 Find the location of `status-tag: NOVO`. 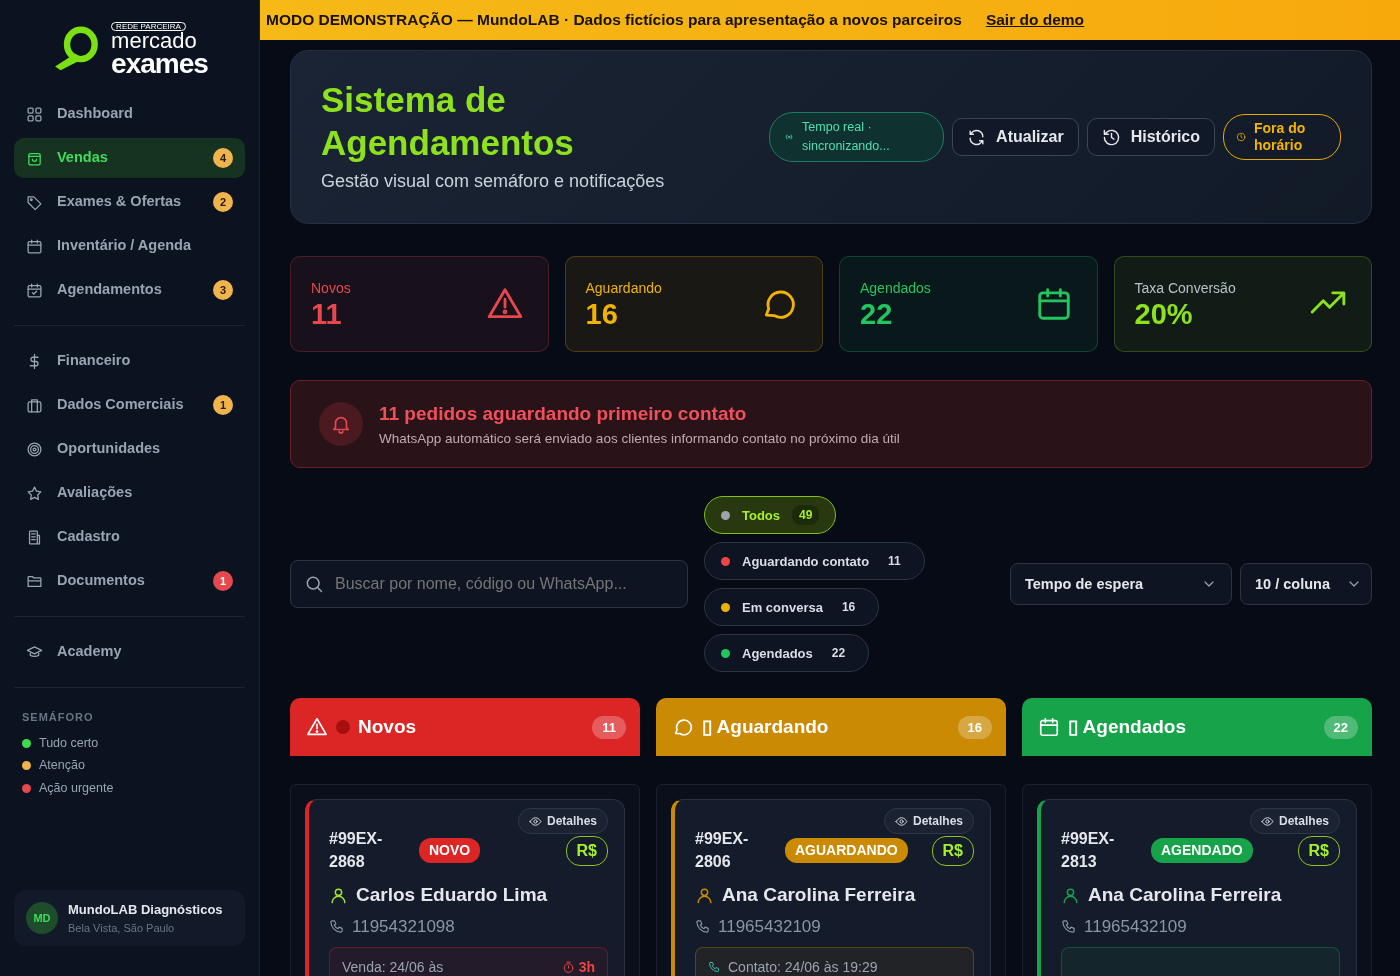

status-tag: NOVO is located at coordinates (450, 851).